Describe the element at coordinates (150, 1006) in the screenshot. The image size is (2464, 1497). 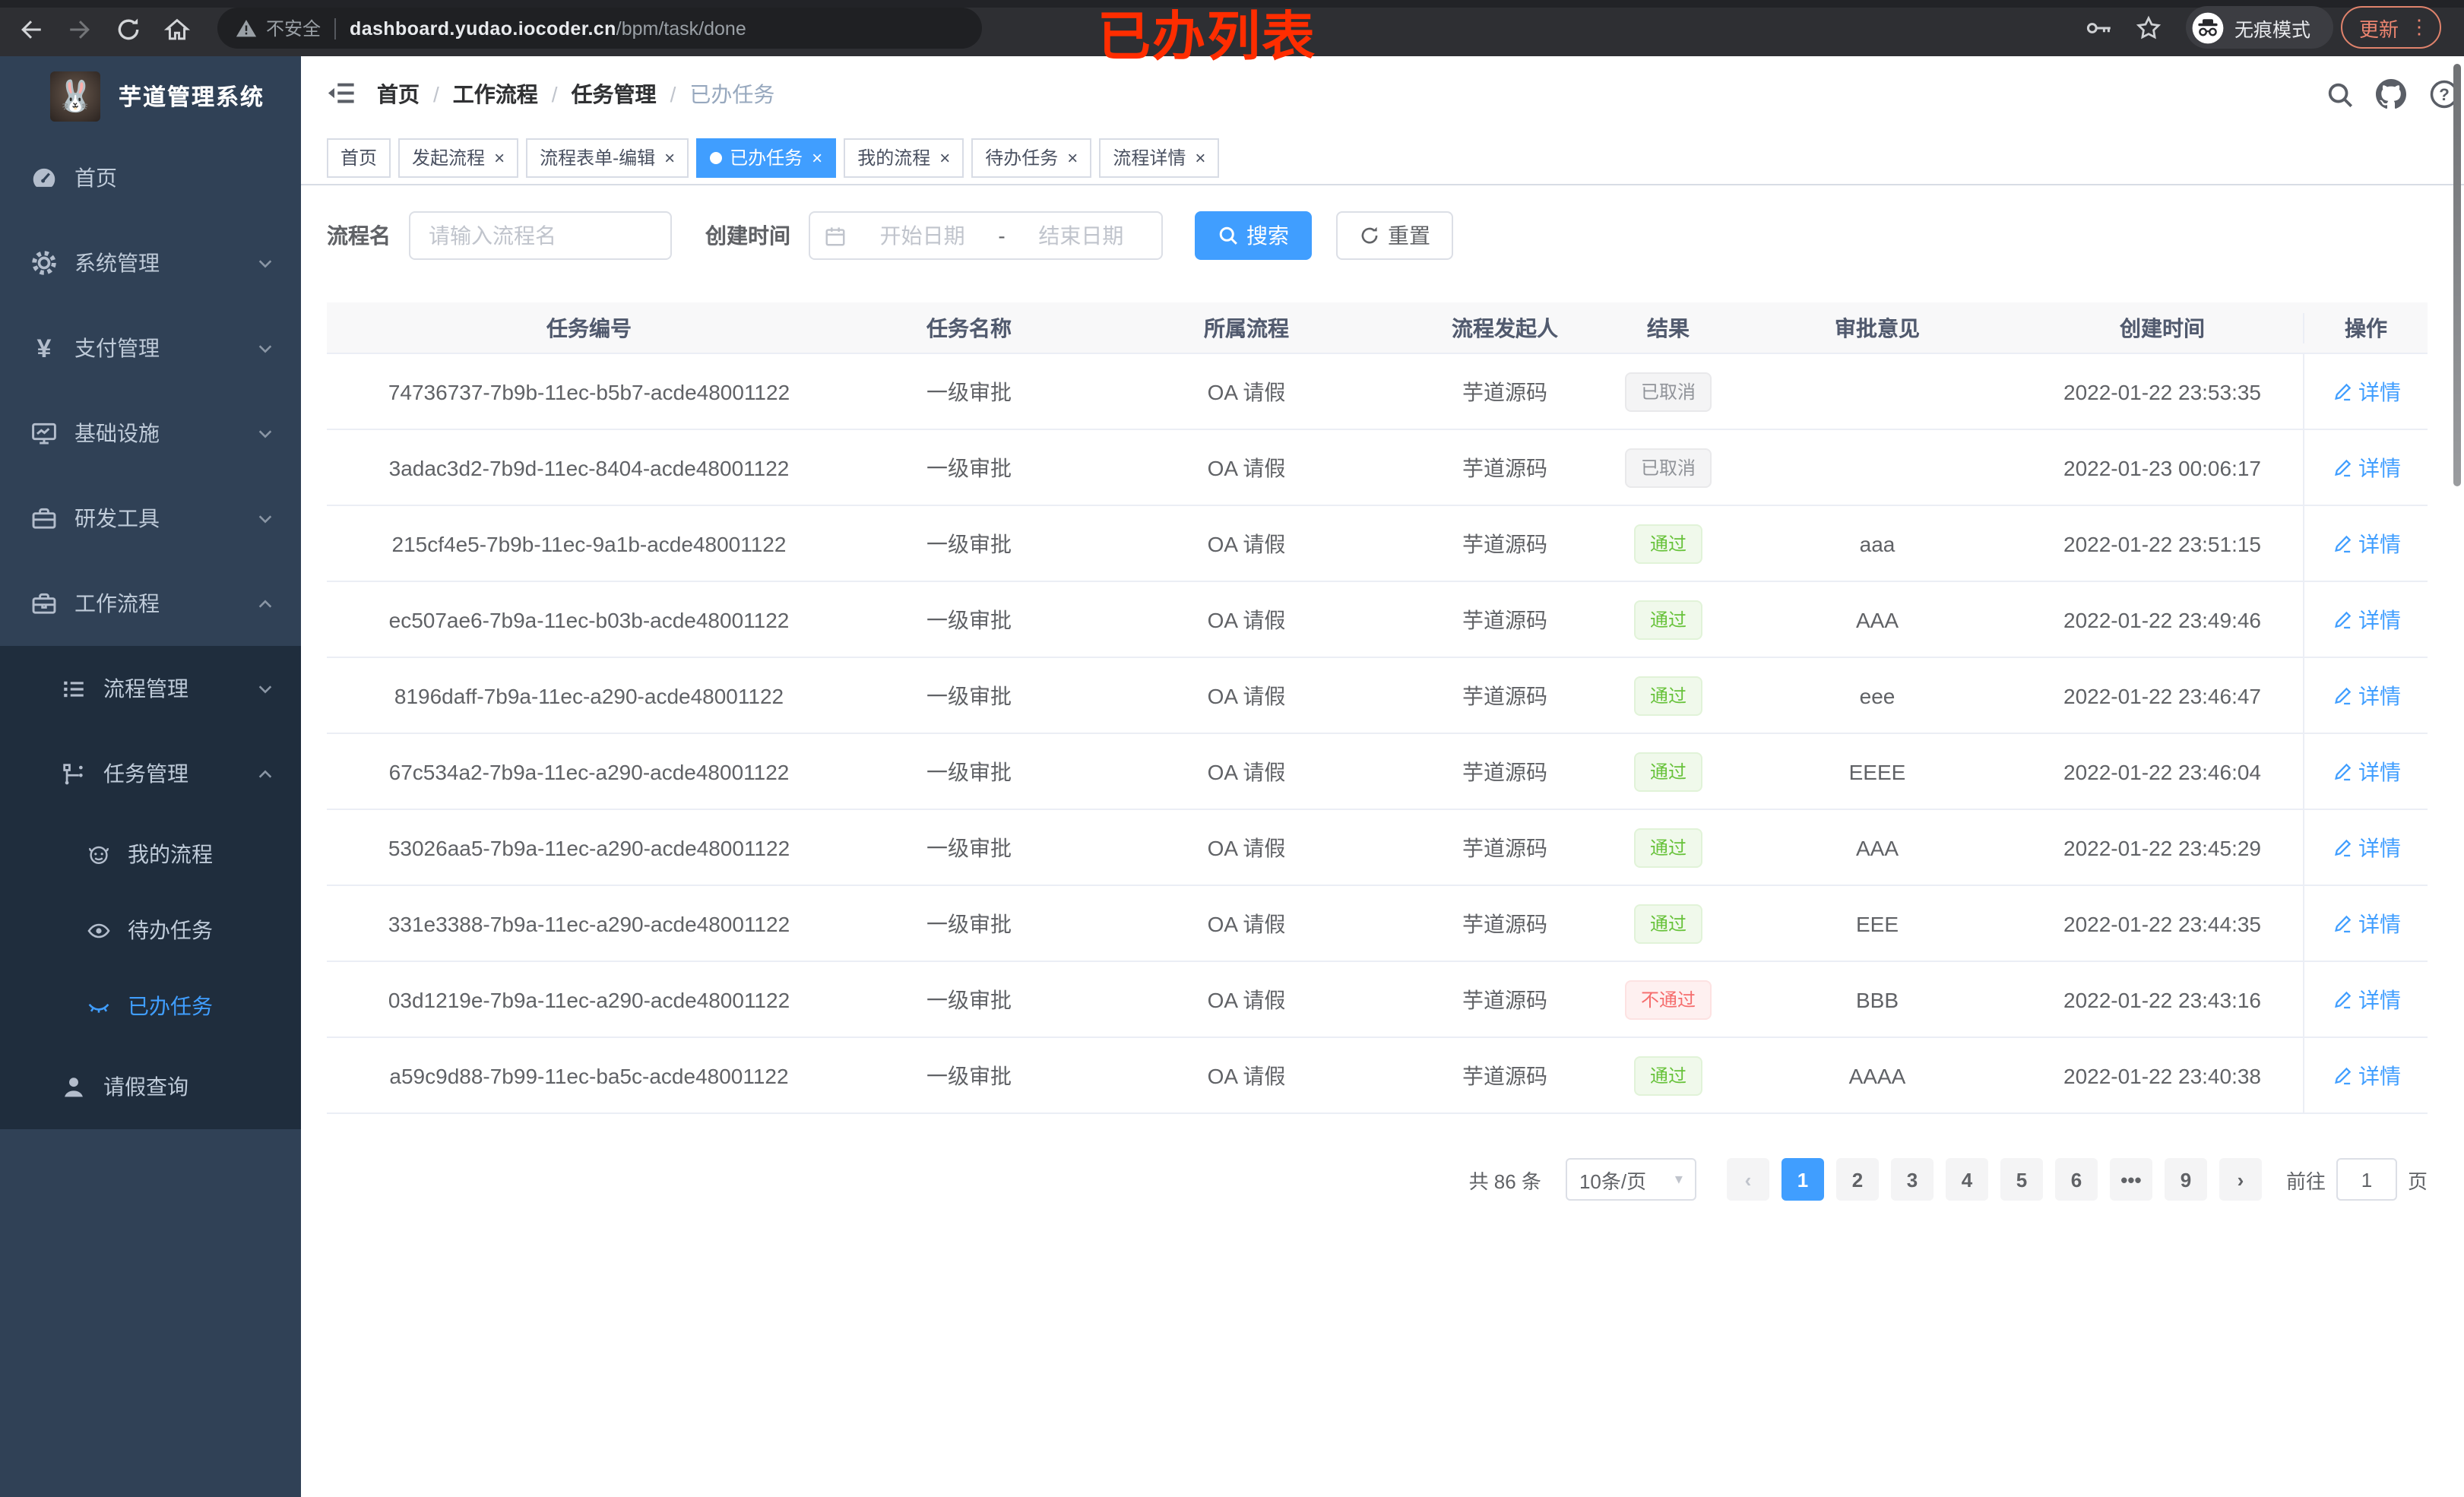
I see `sidebar-item-已办任务: 已办任务` at that location.